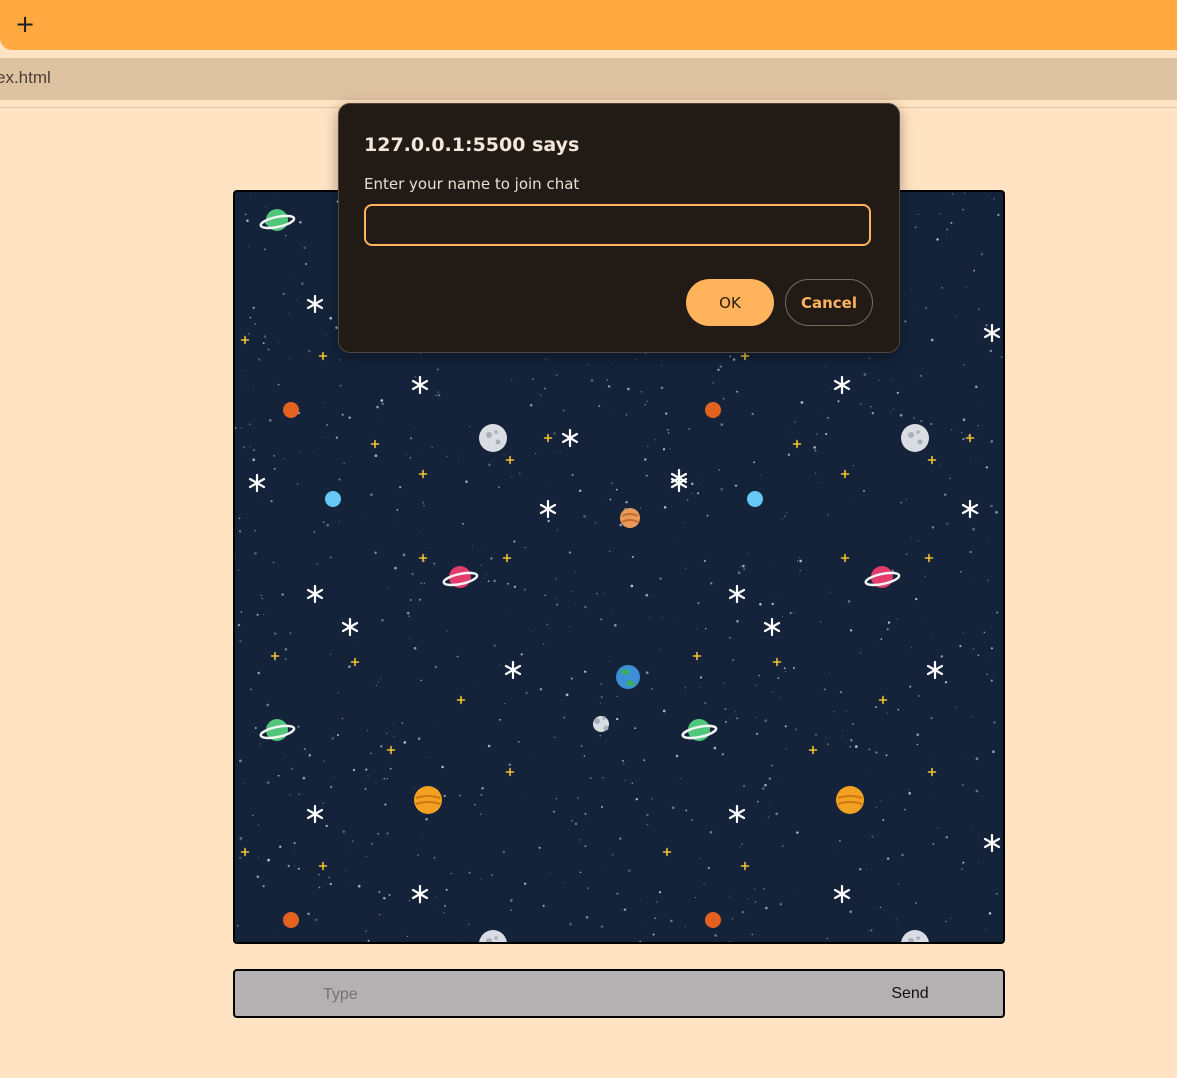 This screenshot has width=1177, height=1078. Describe the element at coordinates (25, 24) in the screenshot. I see `new-tab-button: +` at that location.